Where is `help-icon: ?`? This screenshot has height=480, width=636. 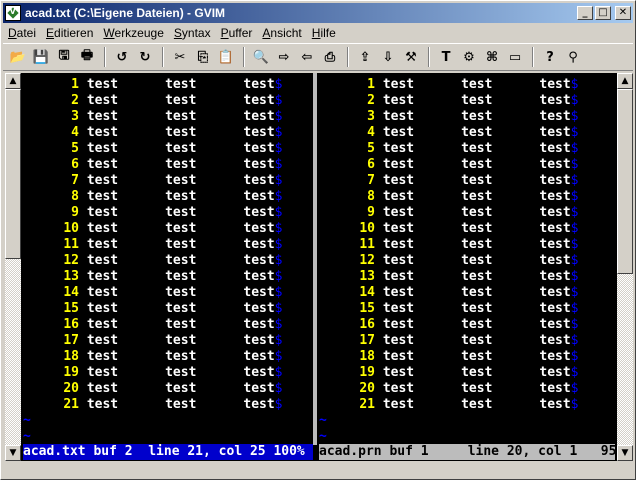 help-icon: ? is located at coordinates (550, 57).